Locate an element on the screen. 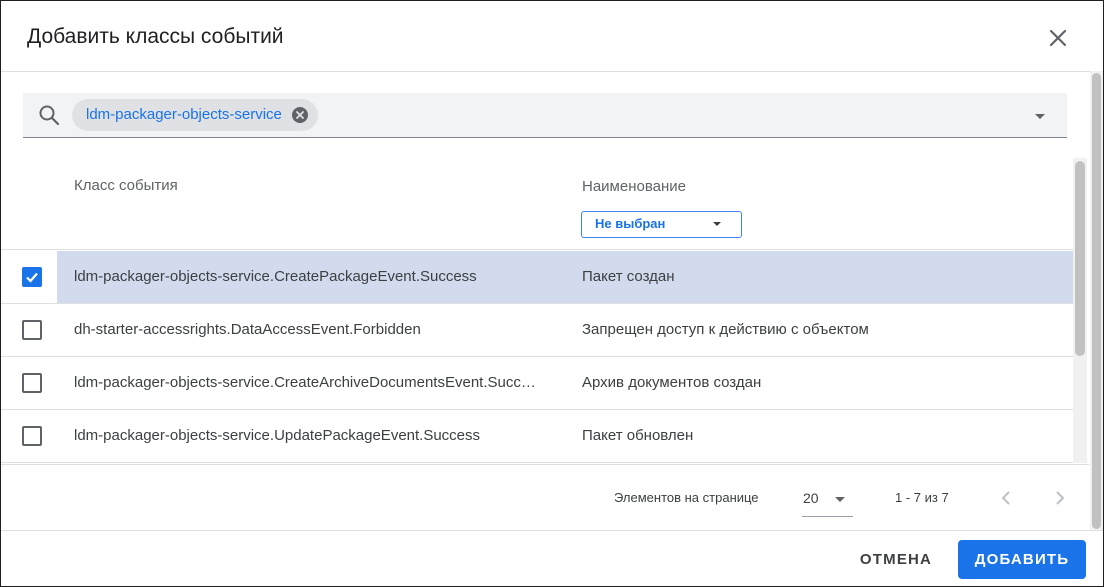 The width and height of the screenshot is (1104, 587). add-button: ДОБАВИТЬ is located at coordinates (1022, 559).